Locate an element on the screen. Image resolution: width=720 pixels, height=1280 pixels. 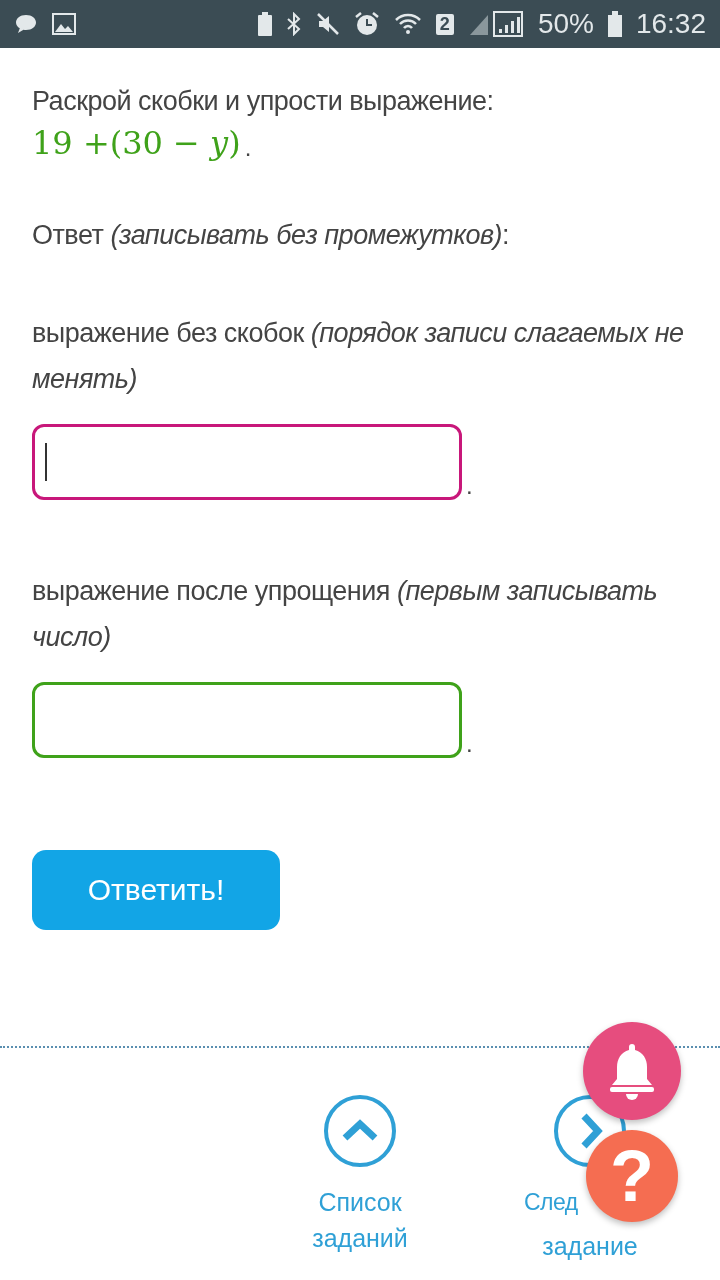
field-label: выражение без скобок (порядок записи слагаемых не менять) is located at coordinates (358, 356).